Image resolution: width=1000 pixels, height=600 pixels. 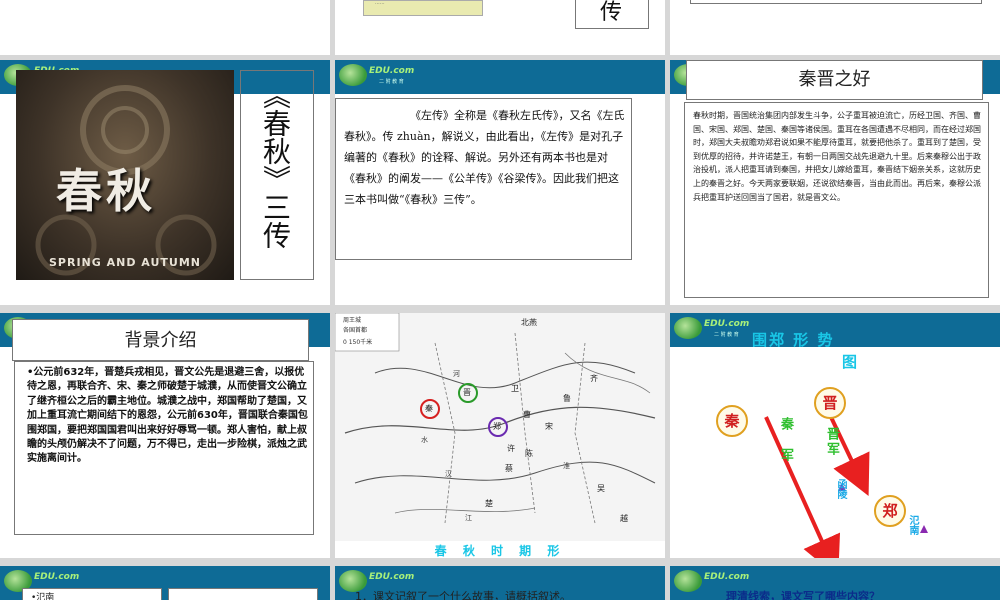 I want to click on fannan-label: 氾南, so click(x=912, y=525).